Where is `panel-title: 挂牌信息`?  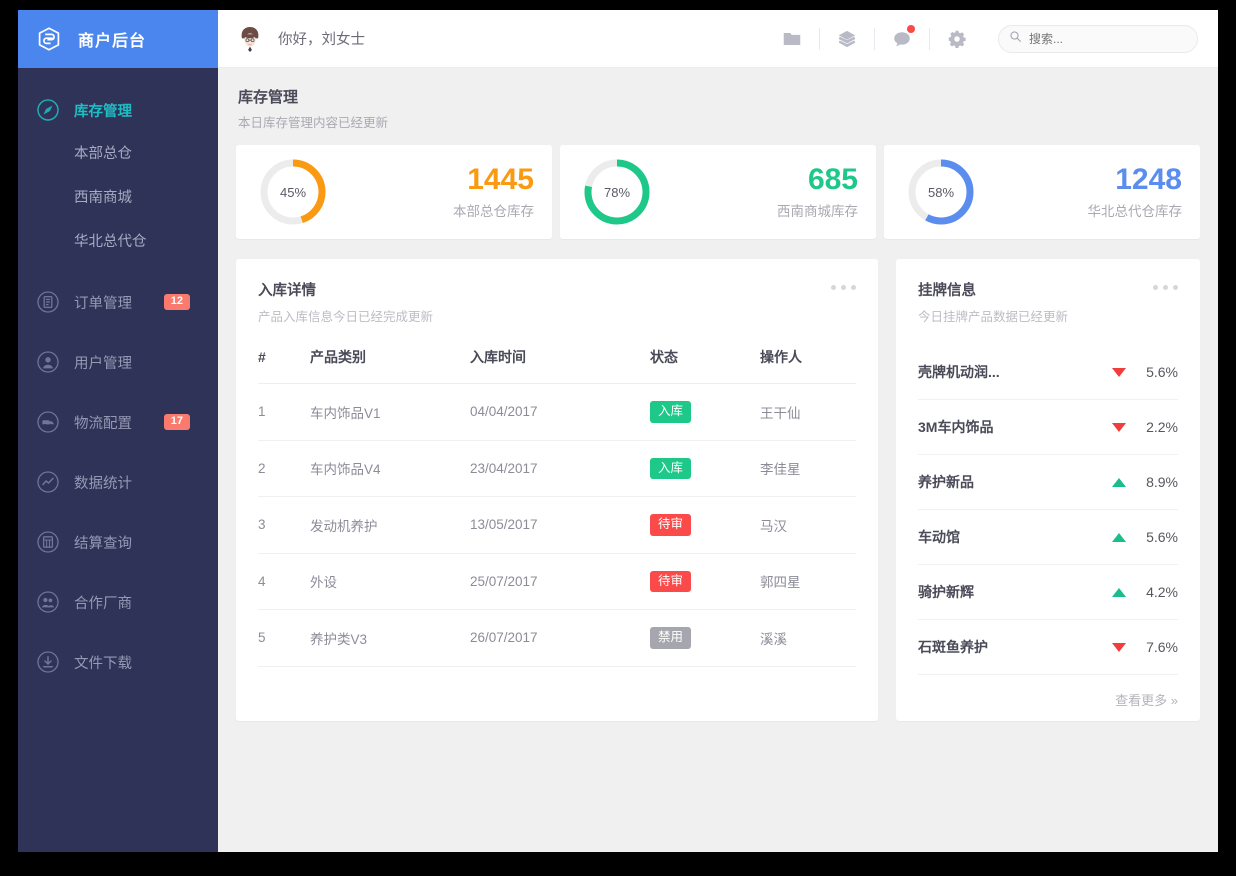 panel-title: 挂牌信息 is located at coordinates (947, 291).